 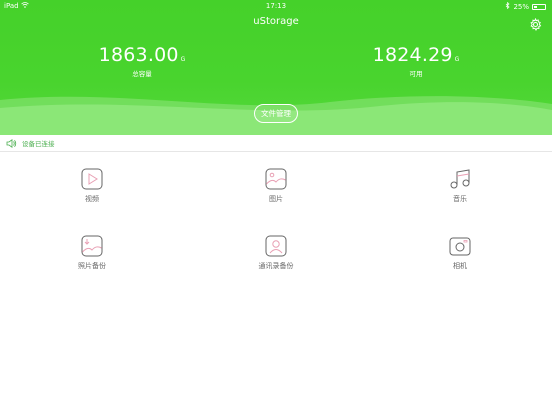 I want to click on grid-item-contacts-backup: 通讯录备份, so click(x=276, y=253).